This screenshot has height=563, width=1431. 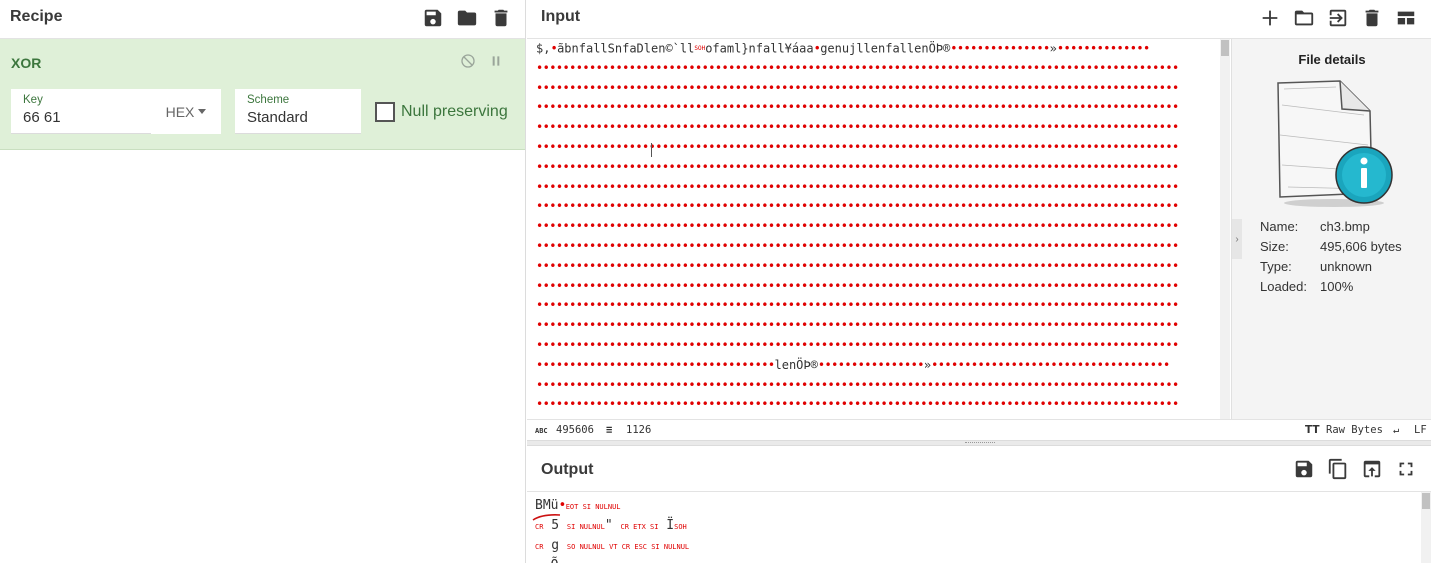 I want to click on file-size: 495,606 bytes, so click(x=1361, y=246).